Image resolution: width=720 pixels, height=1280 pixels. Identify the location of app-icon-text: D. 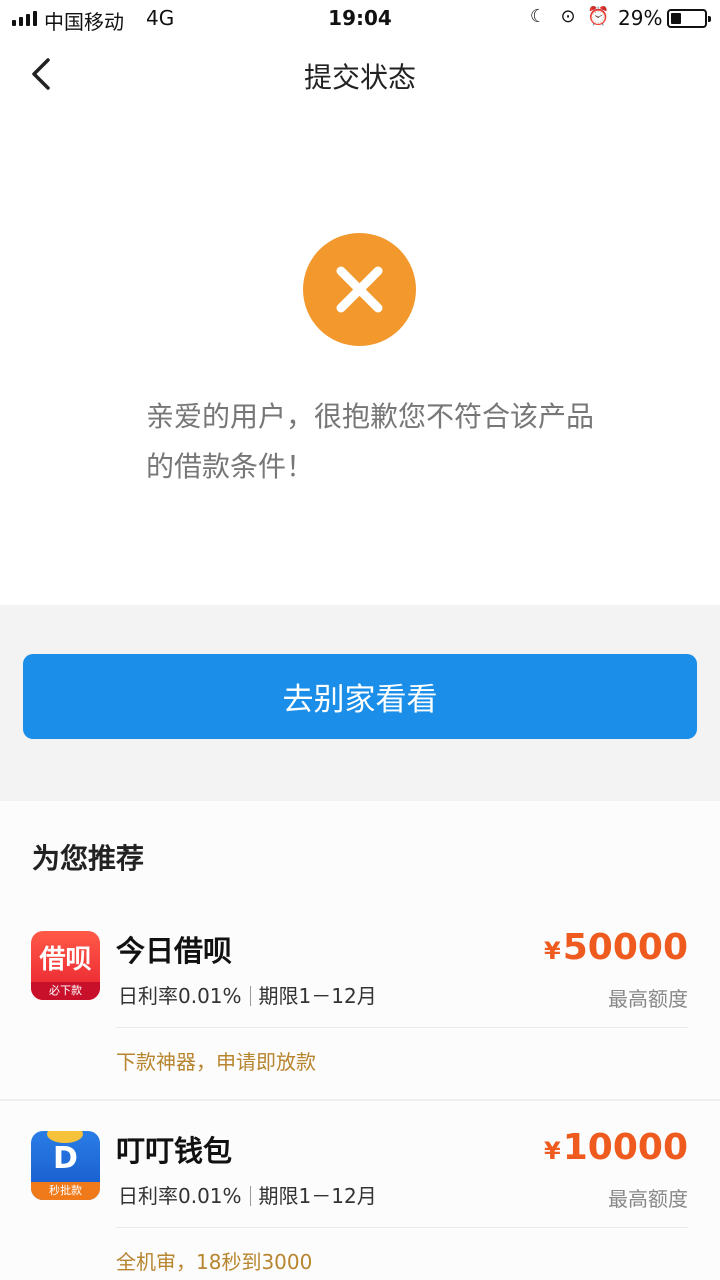
(65, 1158).